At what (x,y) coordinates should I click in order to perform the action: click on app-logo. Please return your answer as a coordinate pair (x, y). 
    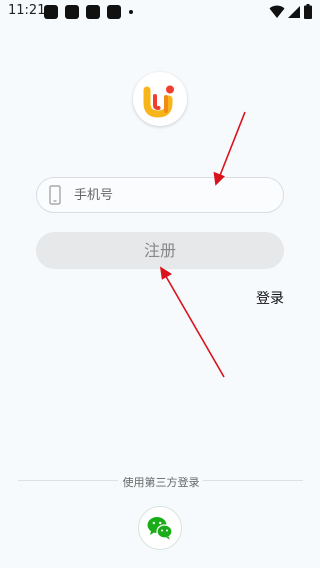
    Looking at the image, I should click on (160, 99).